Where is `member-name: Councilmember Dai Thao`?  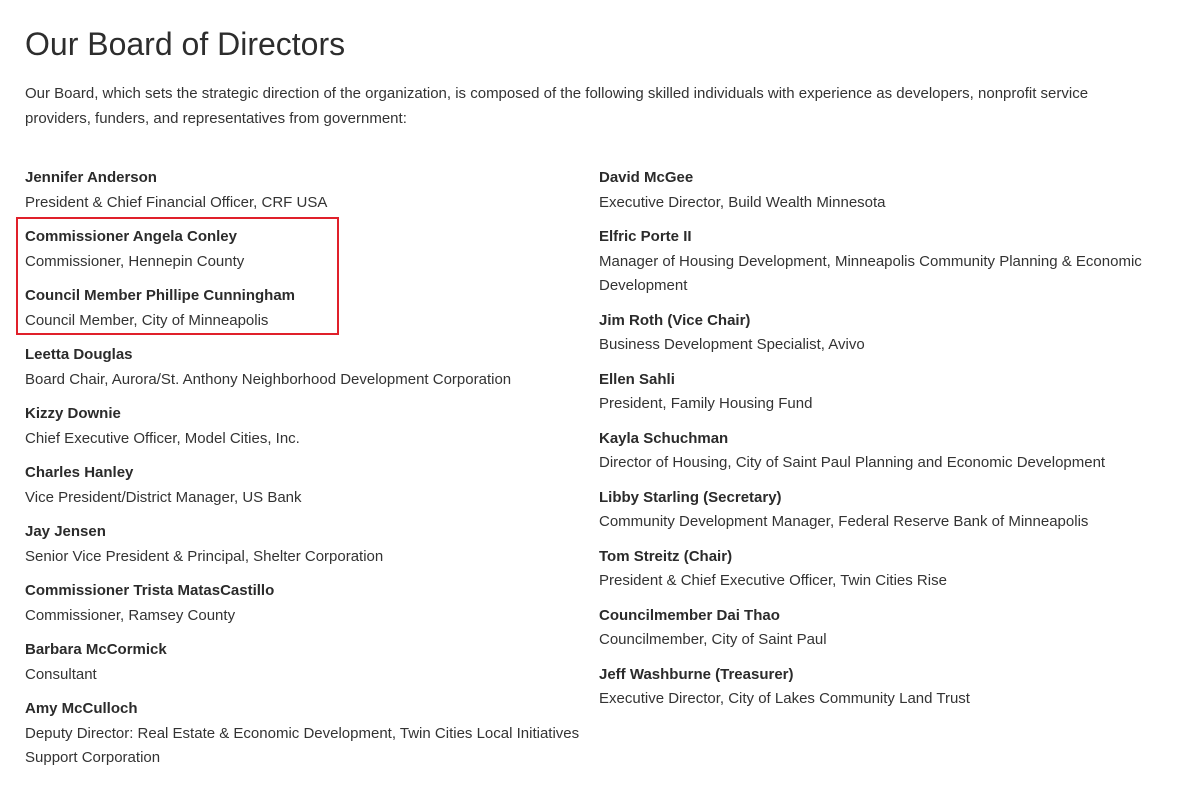 member-name: Councilmember Dai Thao is located at coordinates (689, 615).